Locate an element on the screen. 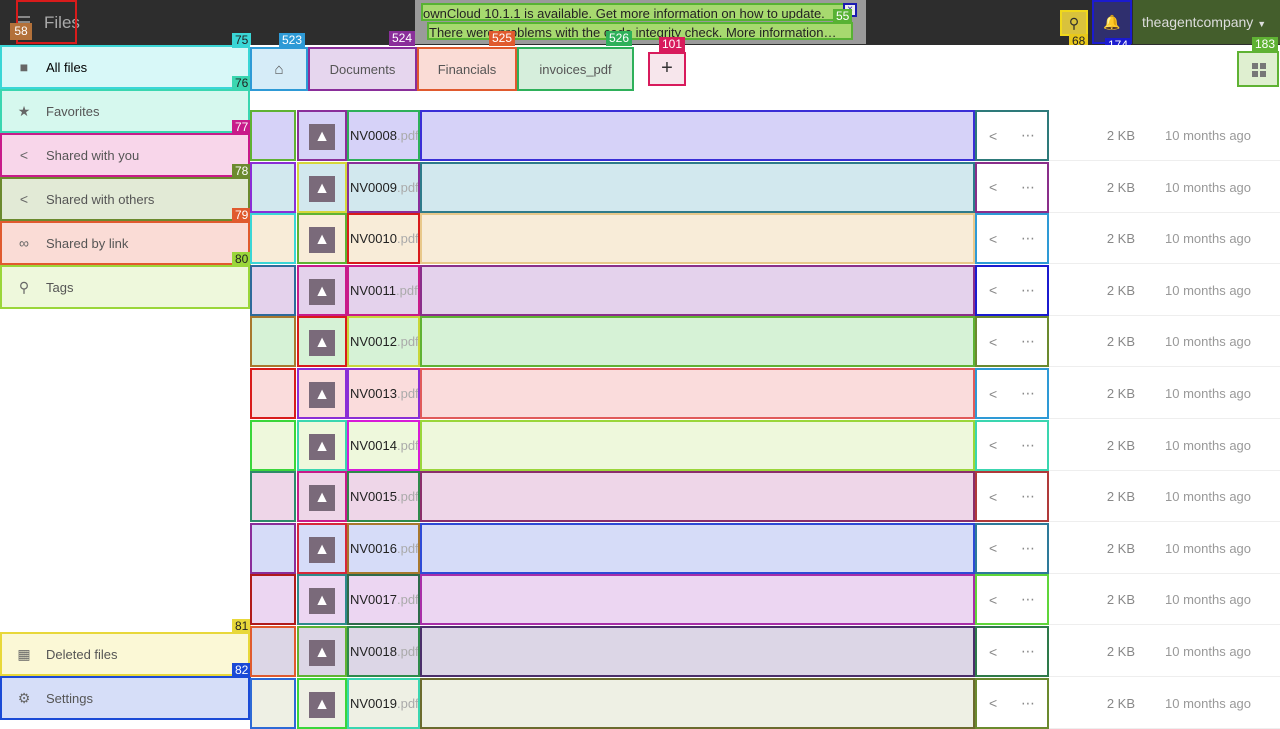  view-toggle-button is located at coordinates (1258, 69).